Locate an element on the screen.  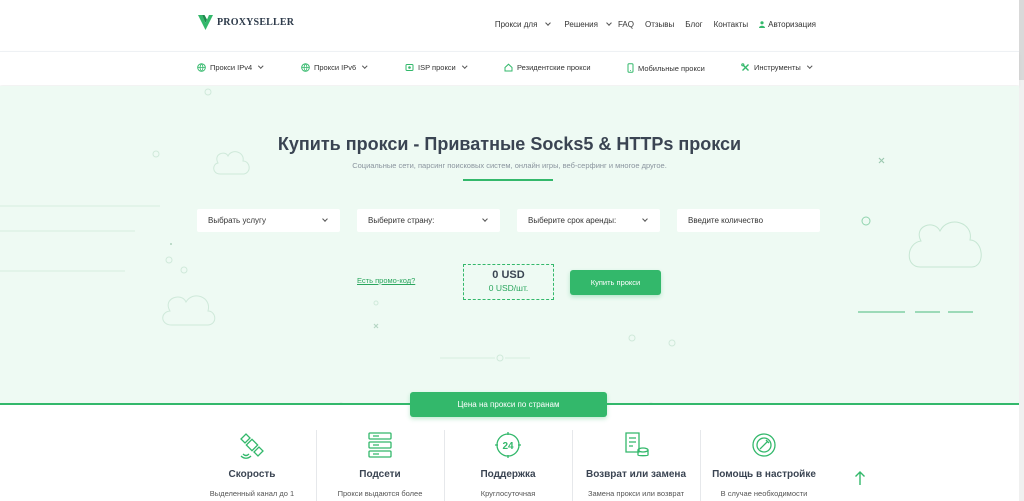
feature-title: Скорость is located at coordinates (252, 474).